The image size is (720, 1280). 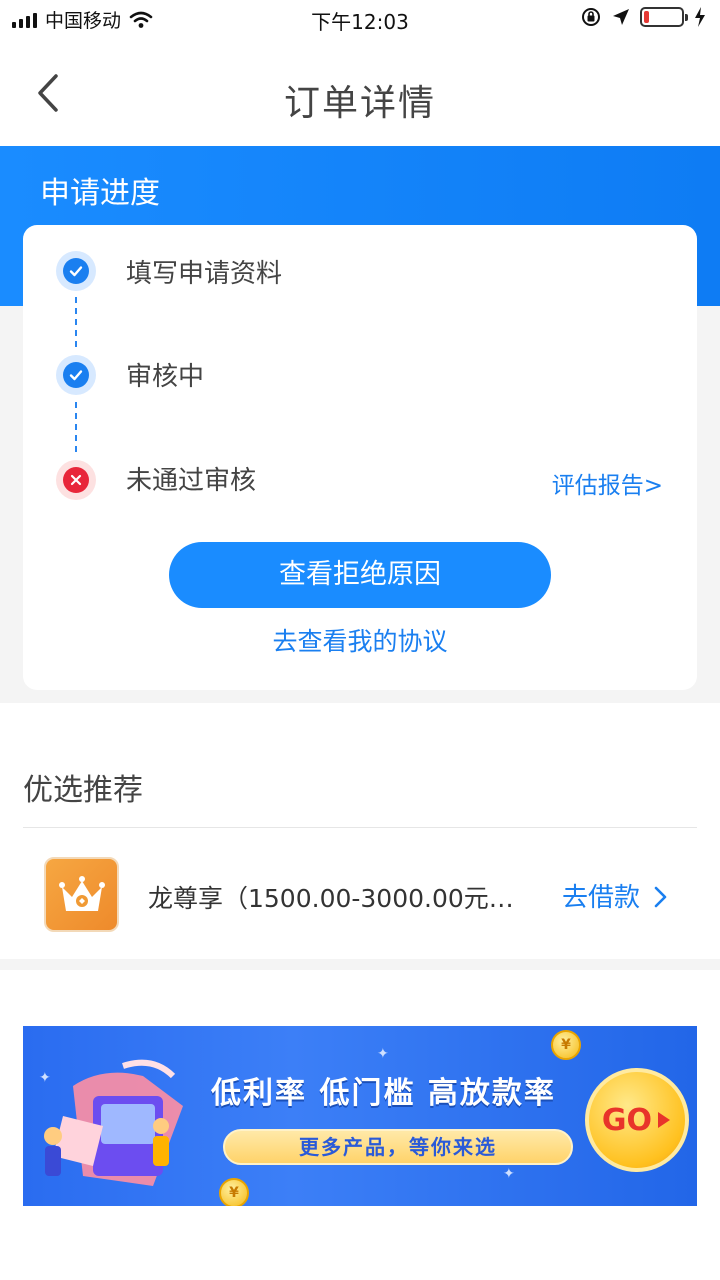 I want to click on error-circle-icon, so click(x=76, y=480).